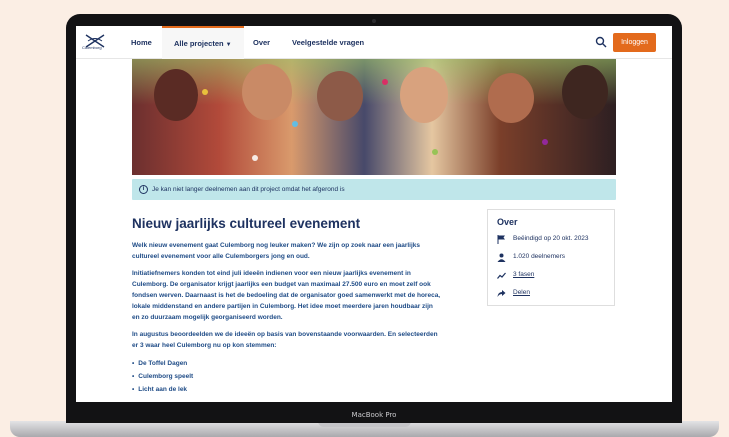 The height and width of the screenshot is (437, 729). I want to click on chevron-down-icon: ▼, so click(228, 45).